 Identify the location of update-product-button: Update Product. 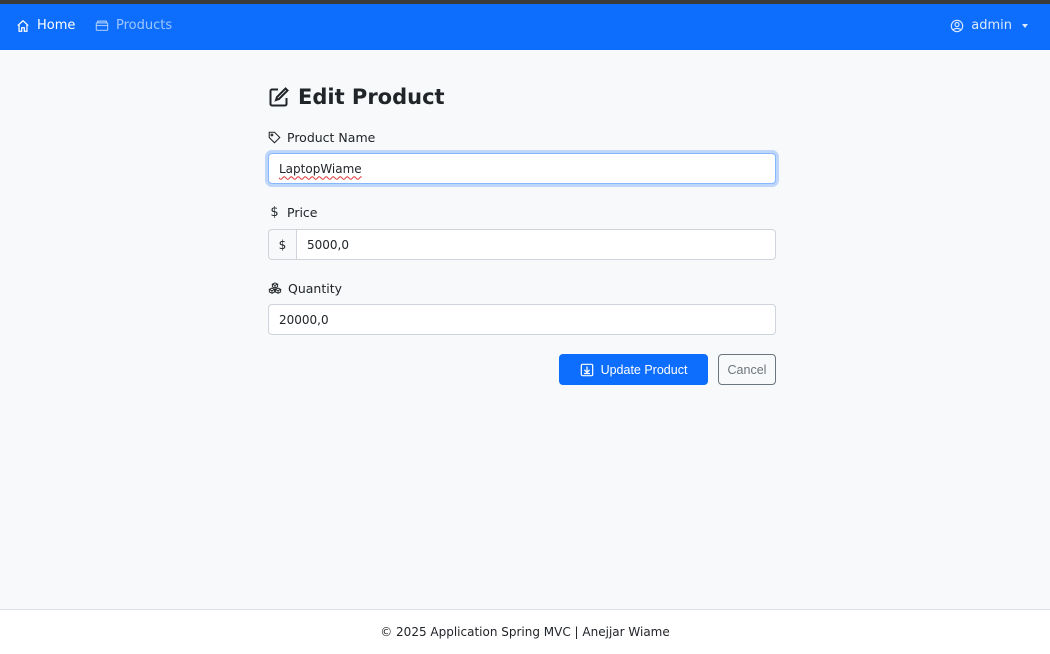
(633, 369).